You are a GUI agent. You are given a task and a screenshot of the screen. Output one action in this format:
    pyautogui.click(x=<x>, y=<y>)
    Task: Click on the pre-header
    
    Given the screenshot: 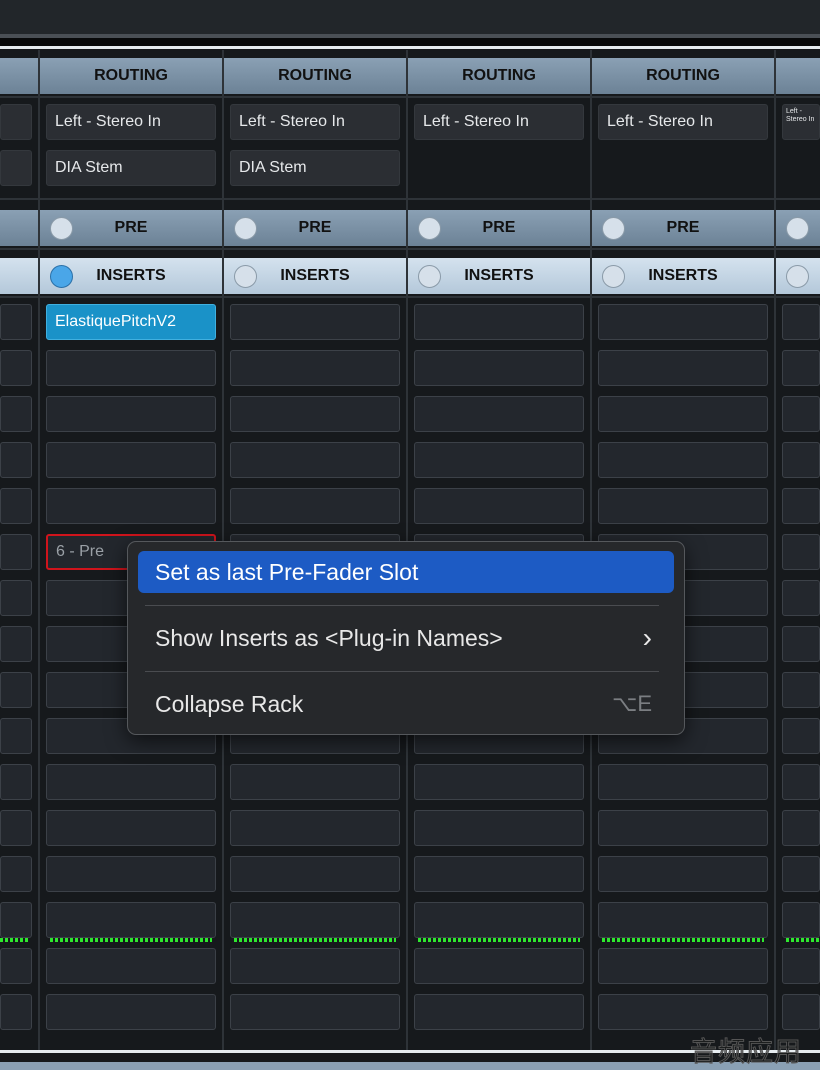 What is the action you would take?
    pyautogui.click(x=19, y=228)
    